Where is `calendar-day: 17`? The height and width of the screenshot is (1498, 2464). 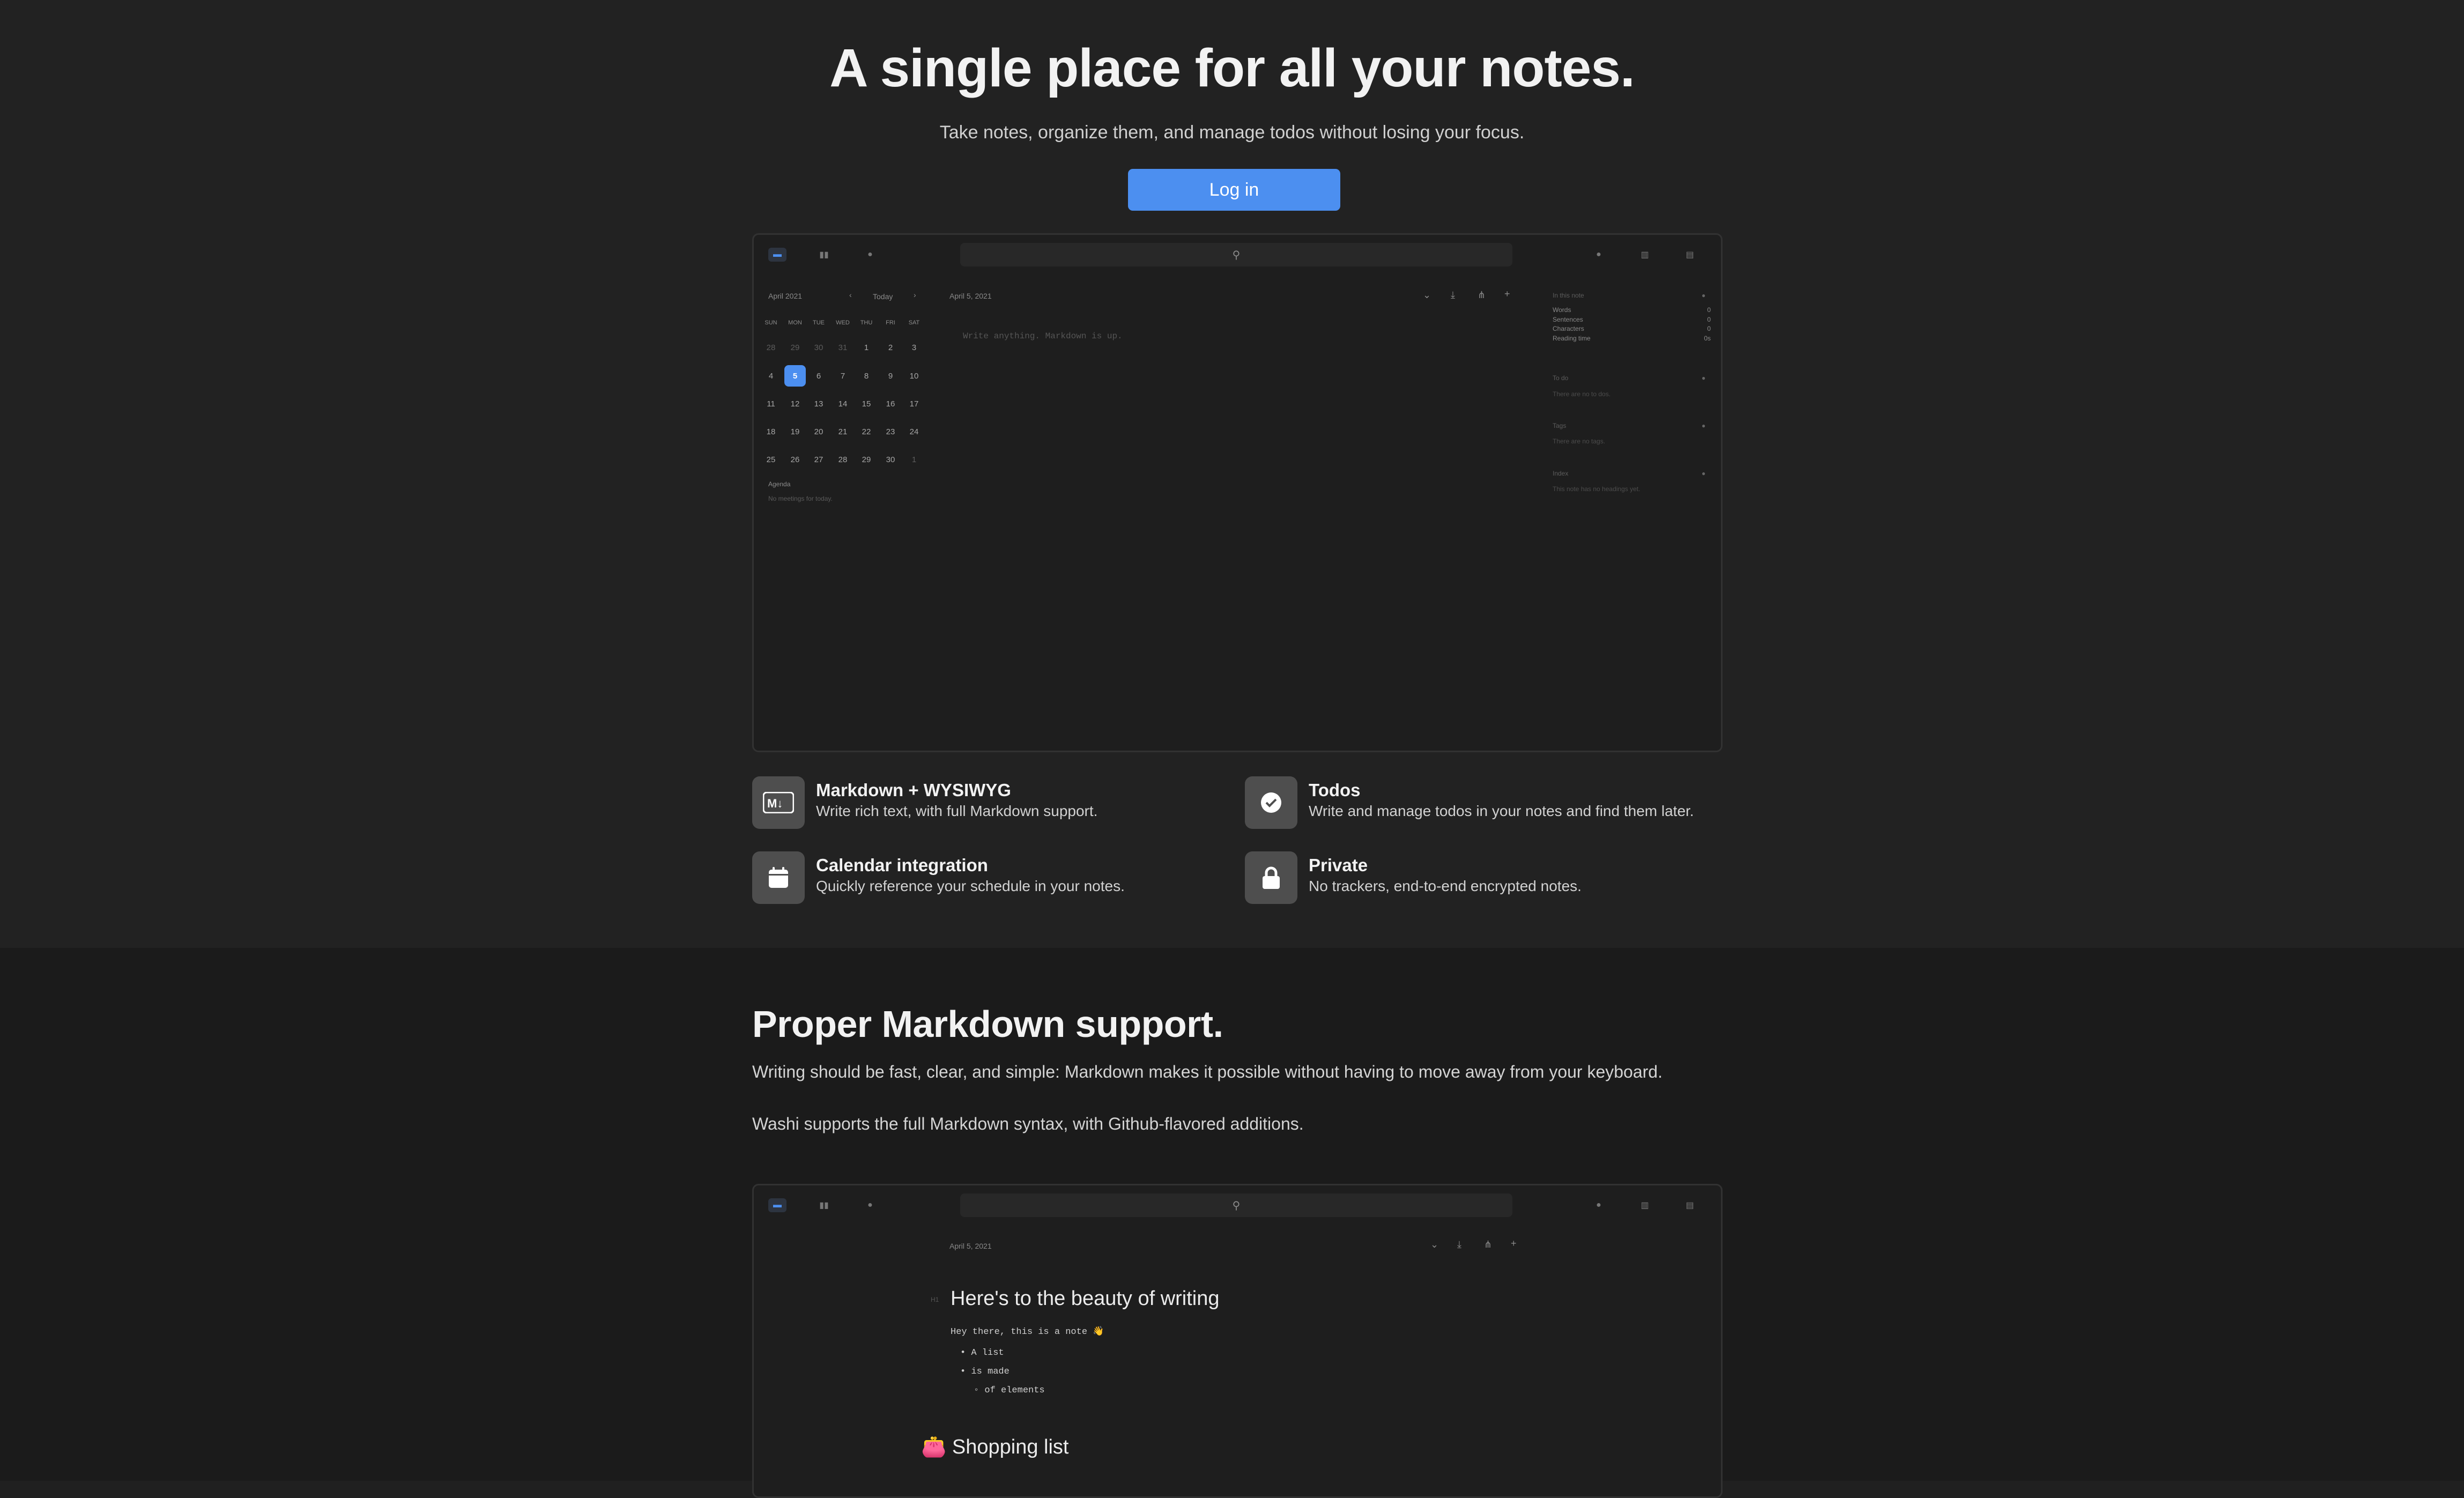
calendar-day: 17 is located at coordinates (914, 403).